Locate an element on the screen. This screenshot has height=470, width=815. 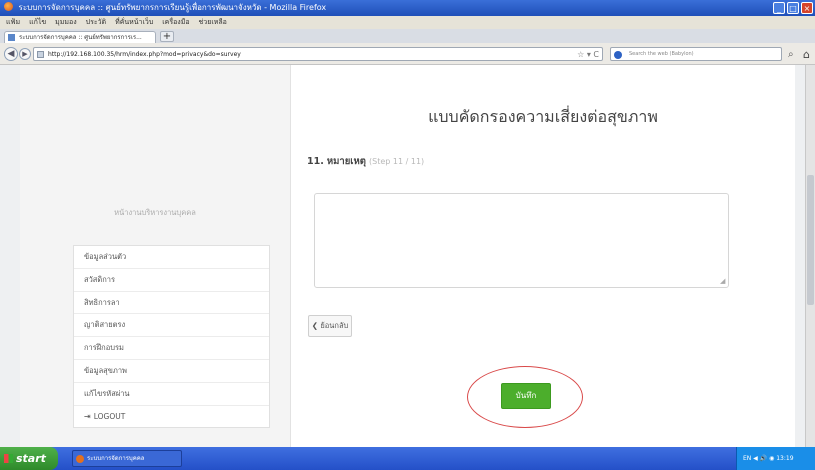
notes-textarea is located at coordinates (521, 240).